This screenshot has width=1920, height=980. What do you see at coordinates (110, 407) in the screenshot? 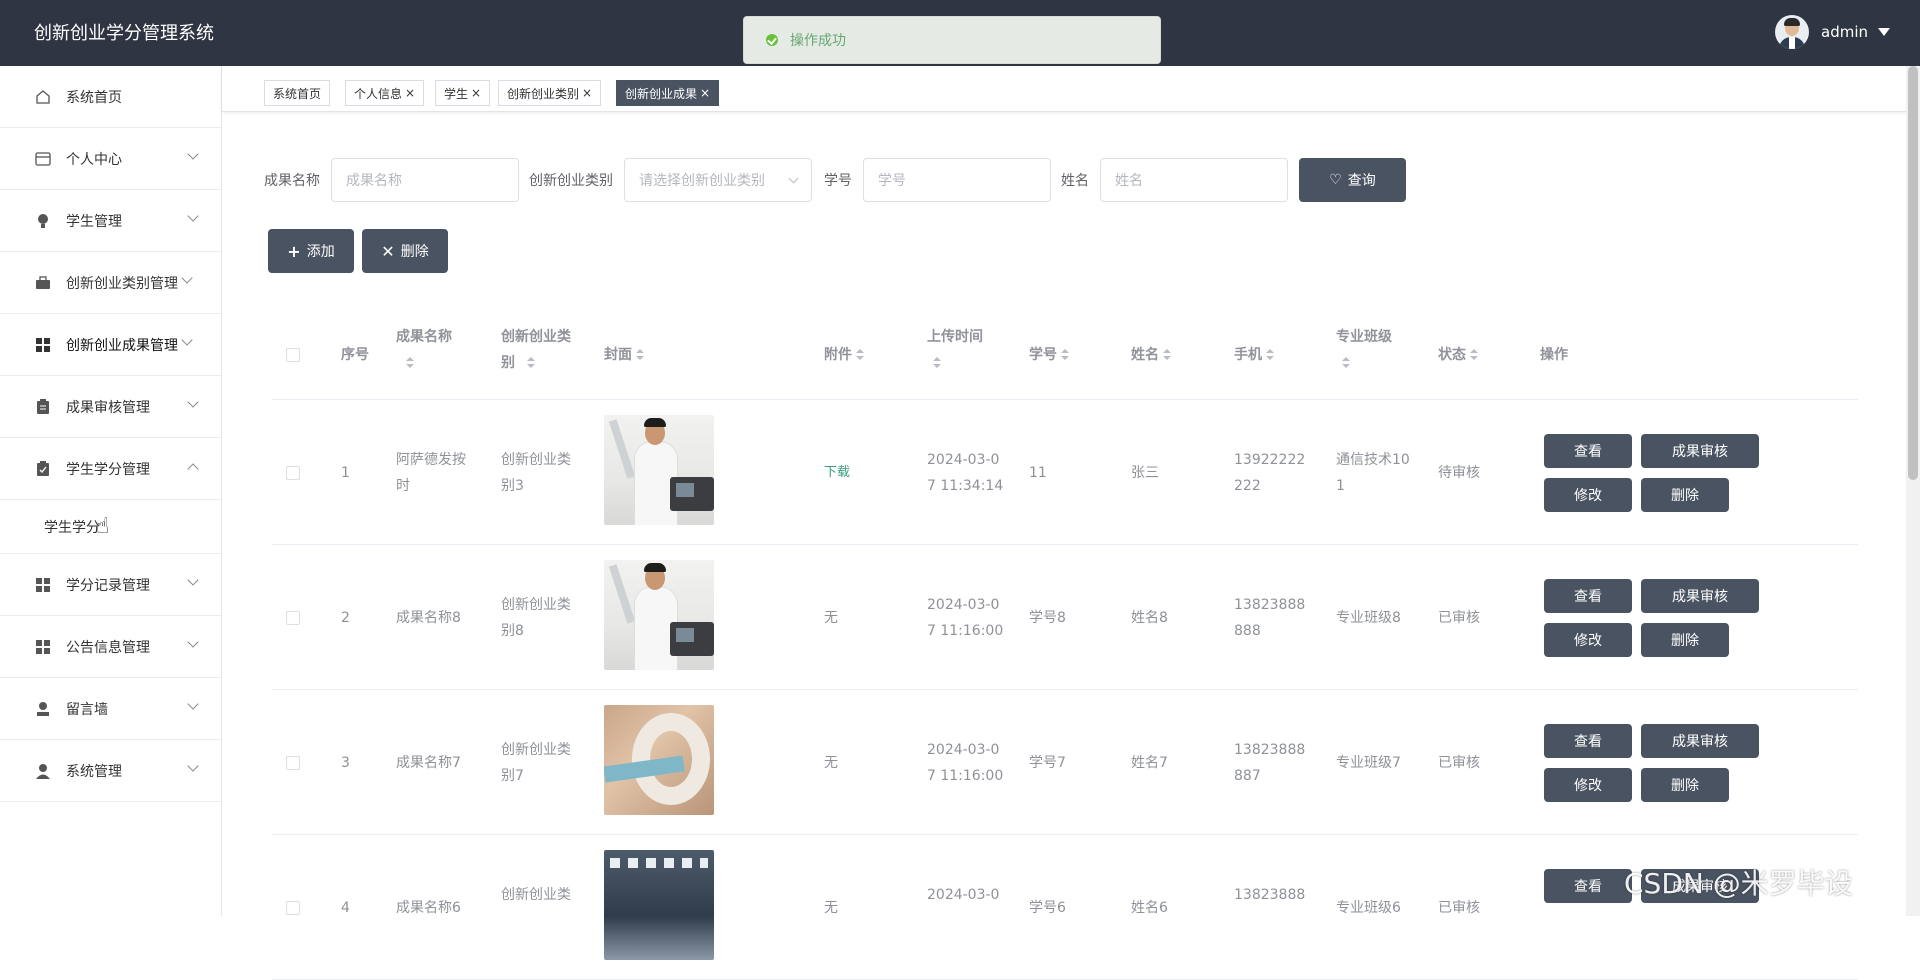
I see `sidebar-item-review-mgmt: 成果审核管理` at bounding box center [110, 407].